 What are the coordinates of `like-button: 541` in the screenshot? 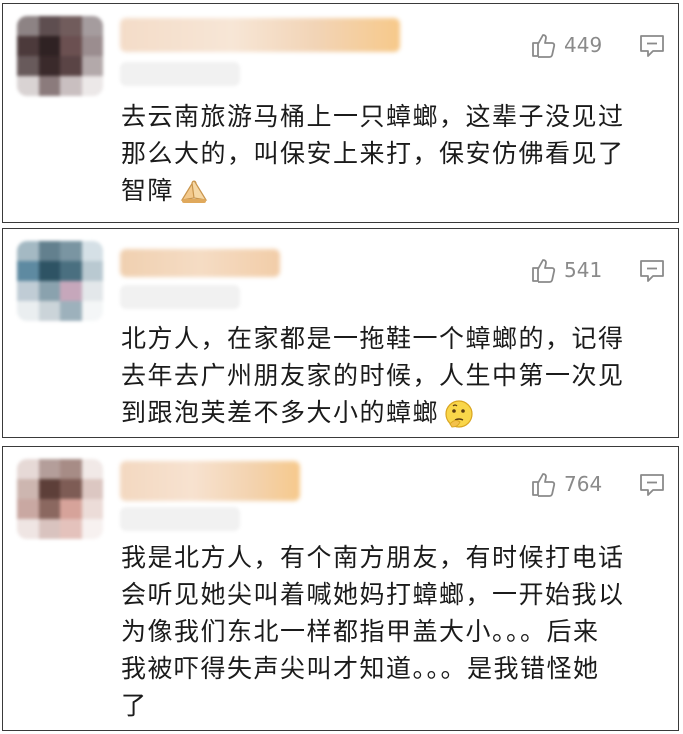 It's located at (566, 270).